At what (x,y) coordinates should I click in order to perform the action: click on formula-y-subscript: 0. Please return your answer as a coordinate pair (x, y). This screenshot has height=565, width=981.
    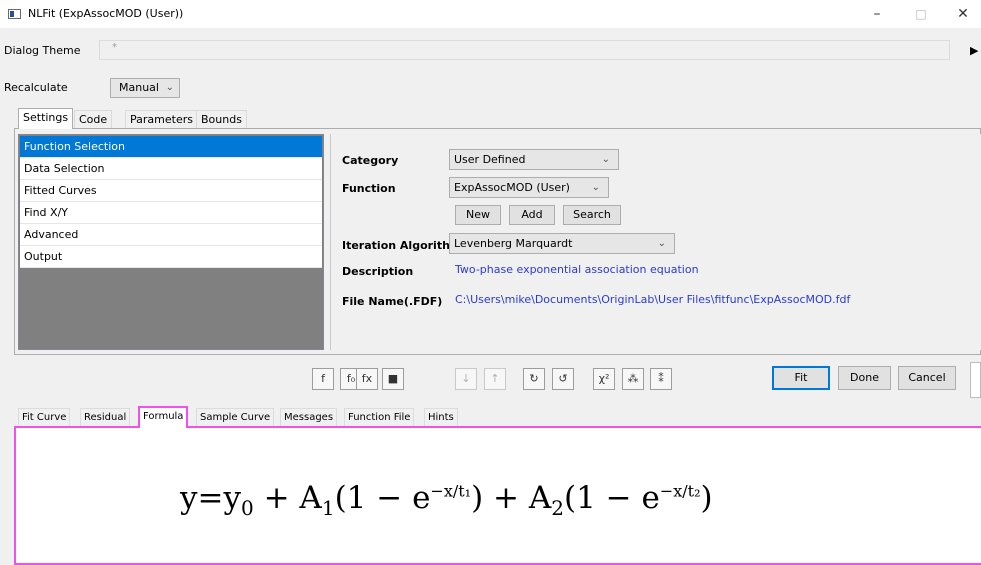
    Looking at the image, I should click on (247, 508).